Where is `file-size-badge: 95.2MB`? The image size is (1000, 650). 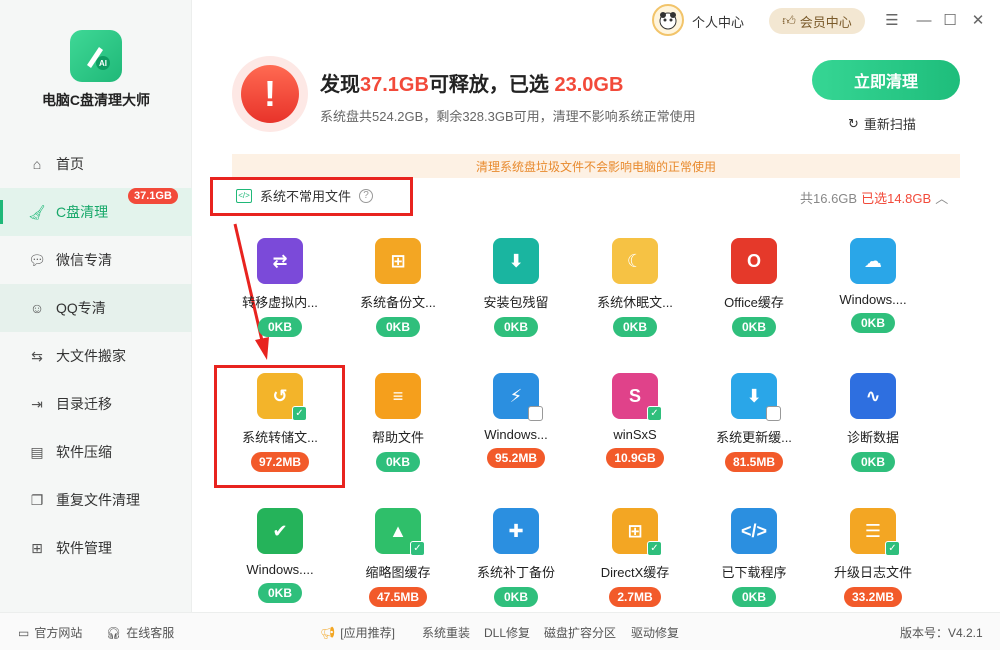
file-size-badge: 95.2MB is located at coordinates (516, 458).